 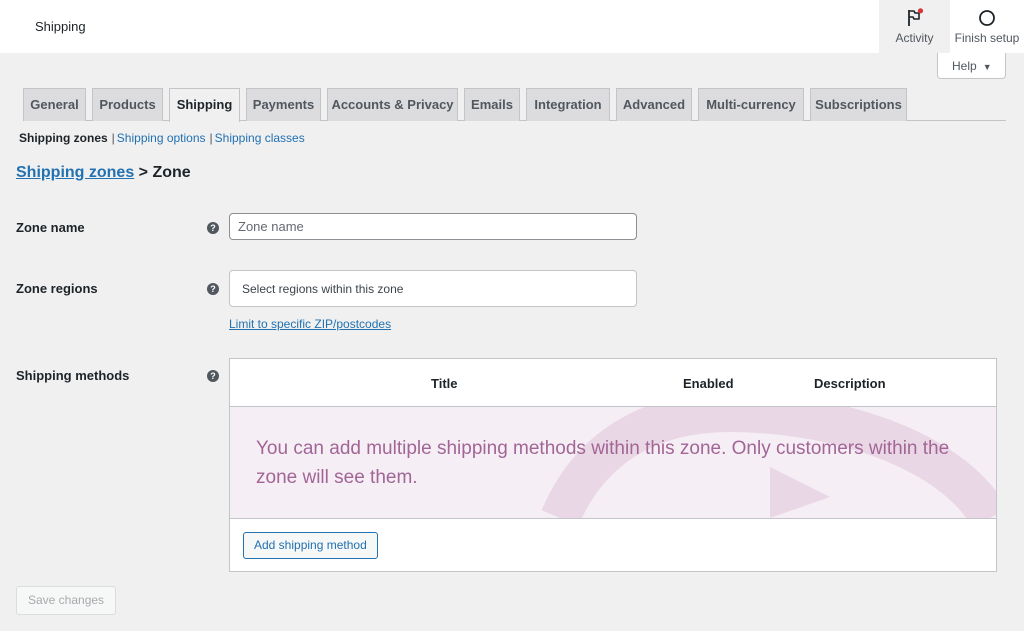 I want to click on help-button: Help ▼, so click(x=971, y=66).